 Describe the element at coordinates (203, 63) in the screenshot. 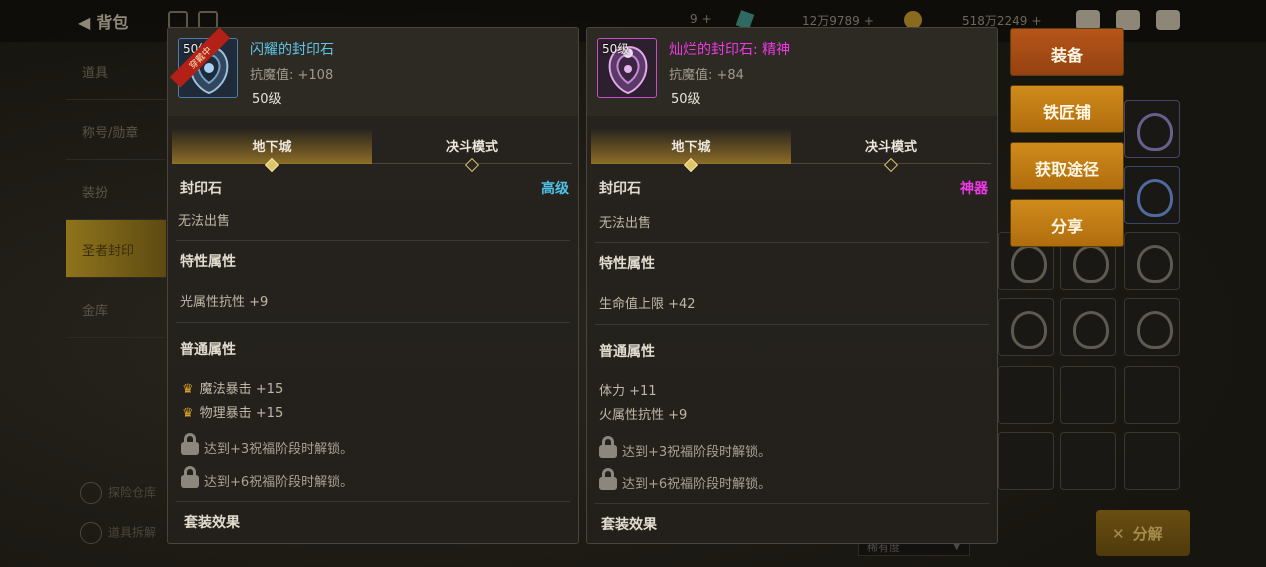

I see `item-icon: 50级 穿戴中` at that location.